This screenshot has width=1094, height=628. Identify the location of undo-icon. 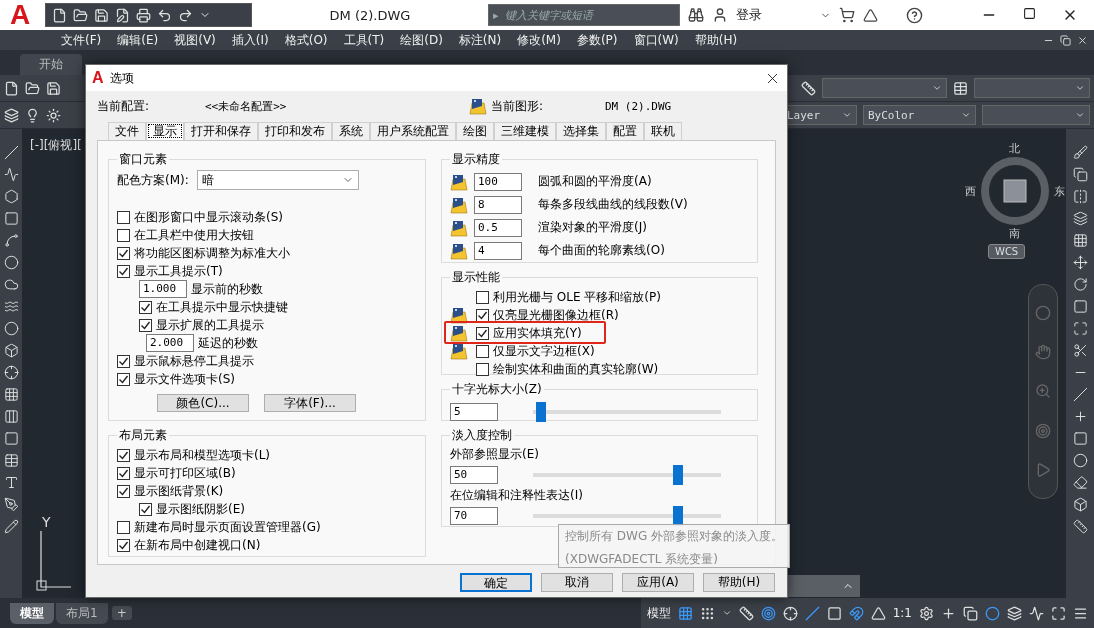
(164, 15).